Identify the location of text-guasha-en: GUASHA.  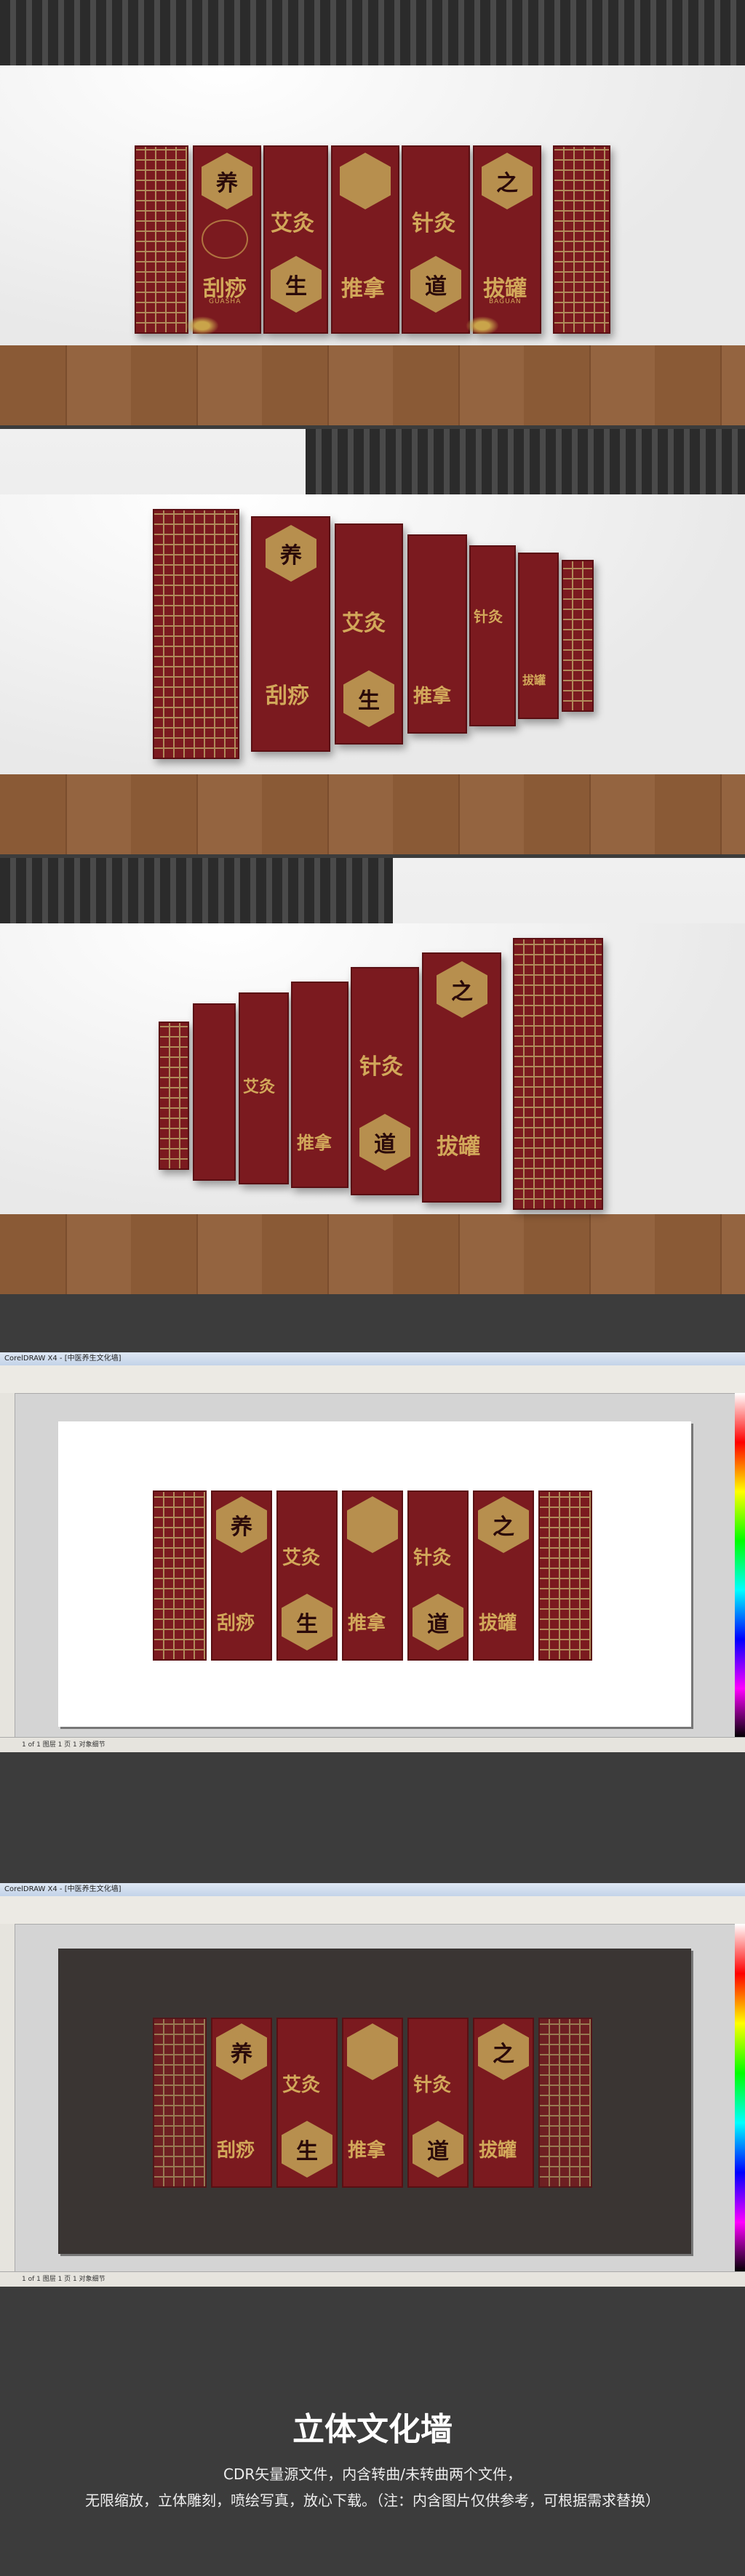
(225, 301).